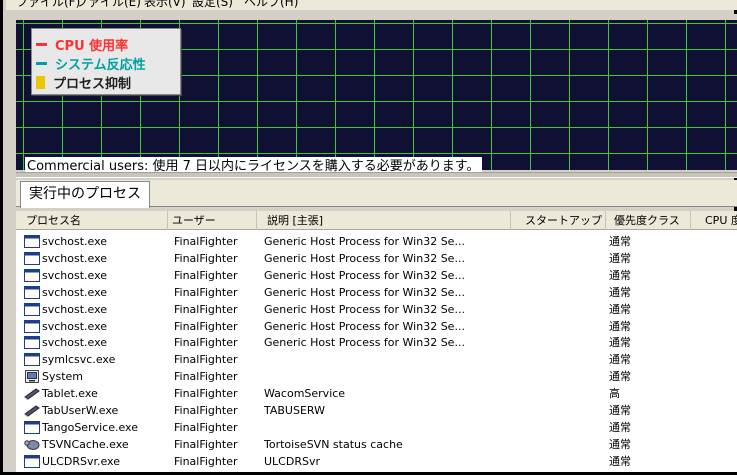 This screenshot has height=475, width=737. Describe the element at coordinates (165, 5) in the screenshot. I see `menu-view: 表示(V)` at that location.